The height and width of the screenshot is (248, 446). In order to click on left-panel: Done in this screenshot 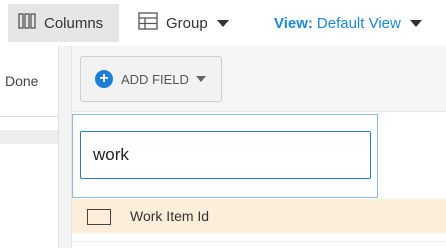, I will do `click(29, 147)`.